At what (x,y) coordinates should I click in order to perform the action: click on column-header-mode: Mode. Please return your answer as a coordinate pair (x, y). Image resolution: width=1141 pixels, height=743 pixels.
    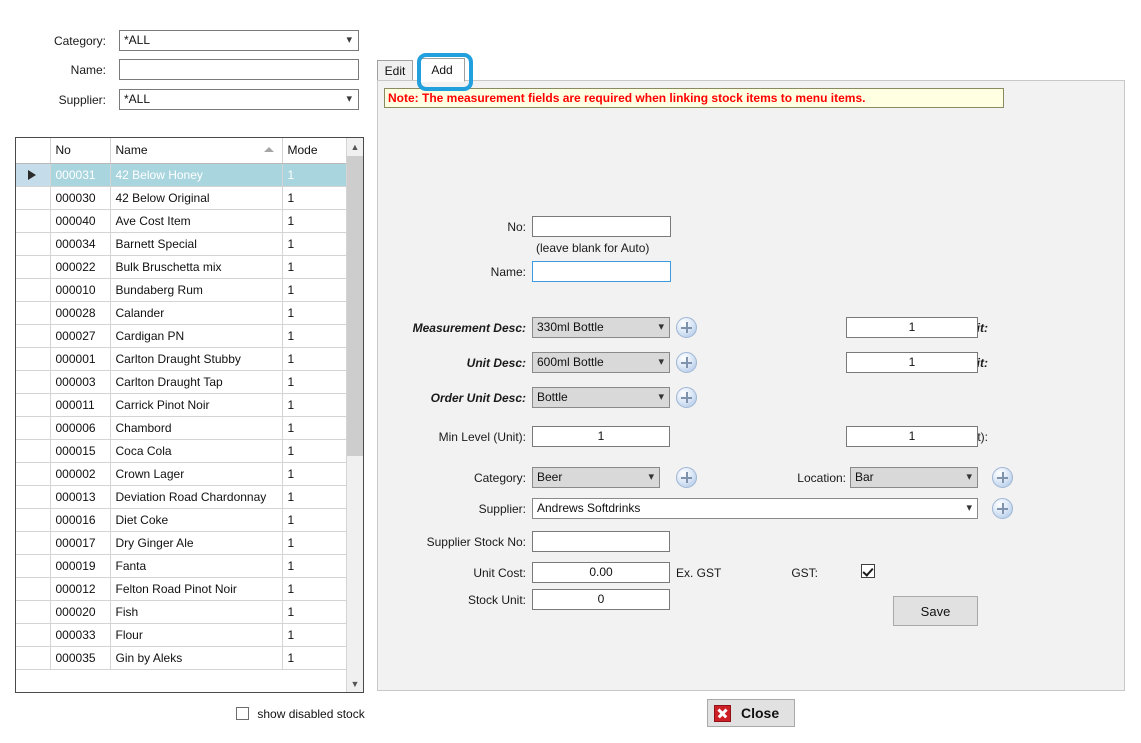
    Looking at the image, I should click on (315, 151).